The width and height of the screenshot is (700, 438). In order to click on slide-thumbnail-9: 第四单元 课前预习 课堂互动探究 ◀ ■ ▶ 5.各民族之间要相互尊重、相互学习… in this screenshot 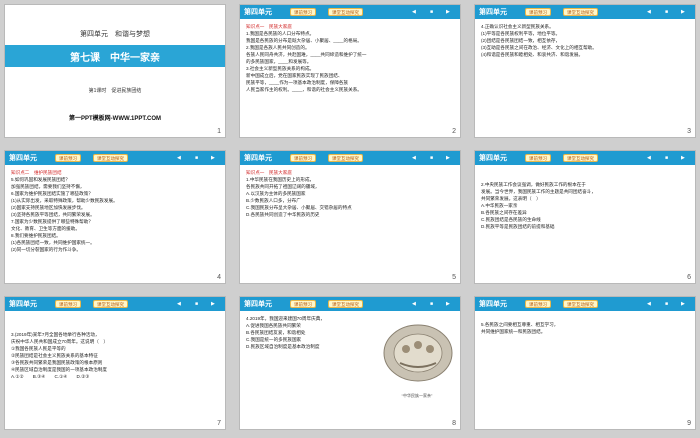, I will do `click(585, 363)`.